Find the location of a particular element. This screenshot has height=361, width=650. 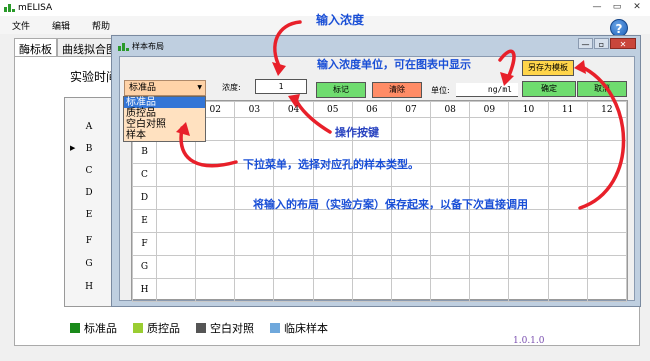

dialog-titlebar: 样本布局 is located at coordinates (376, 46).